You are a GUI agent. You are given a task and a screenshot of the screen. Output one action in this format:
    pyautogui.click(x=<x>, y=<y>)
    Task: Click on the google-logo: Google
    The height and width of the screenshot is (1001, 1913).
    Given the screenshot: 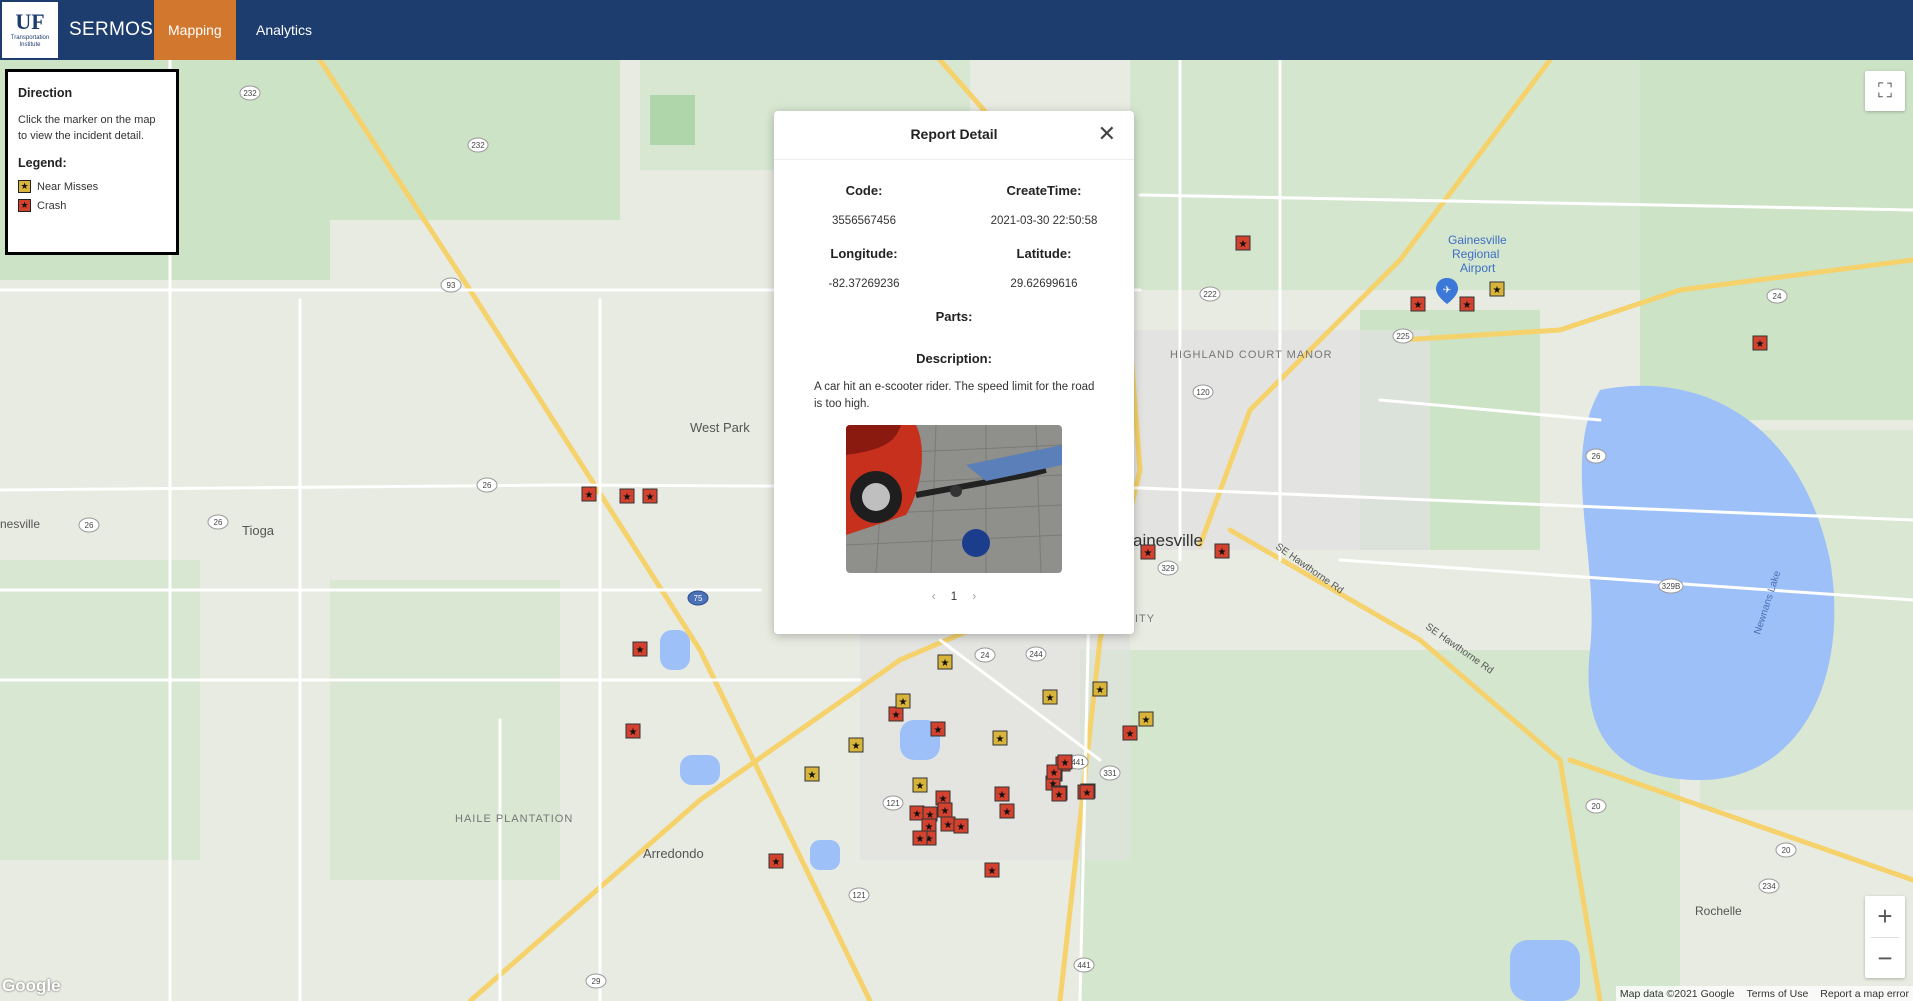 What is the action you would take?
    pyautogui.click(x=31, y=986)
    